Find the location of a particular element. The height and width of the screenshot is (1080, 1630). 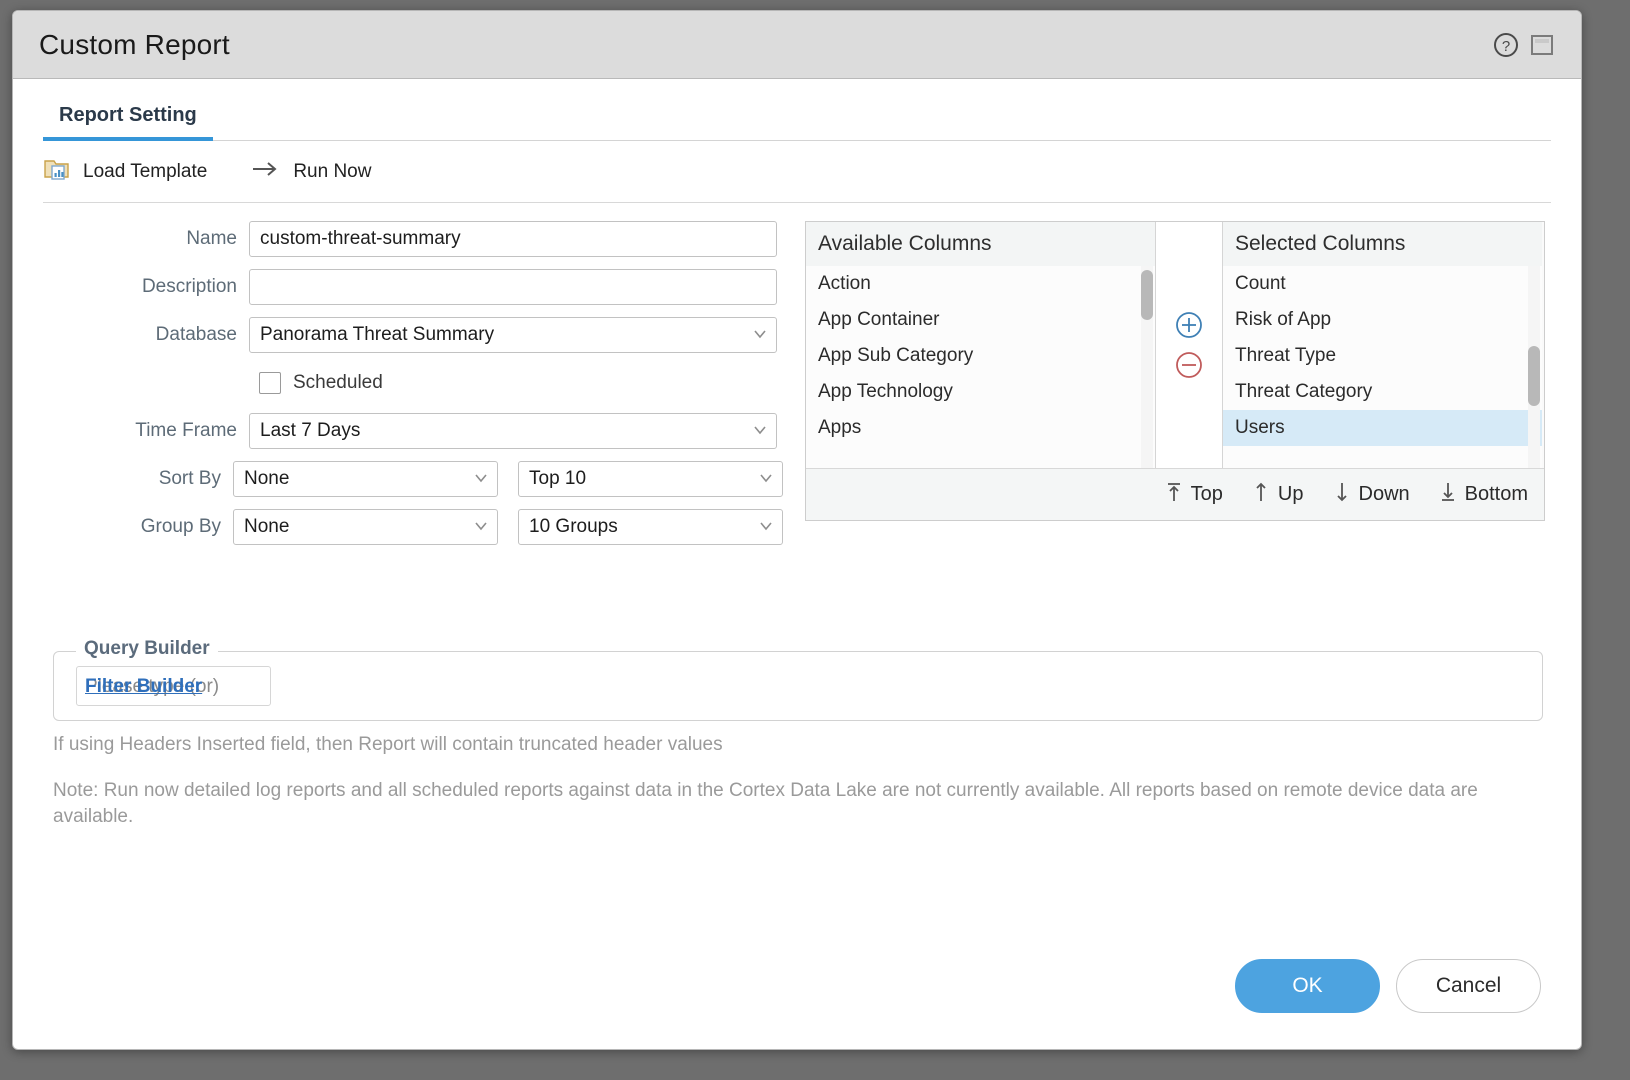

description-input is located at coordinates (513, 287).